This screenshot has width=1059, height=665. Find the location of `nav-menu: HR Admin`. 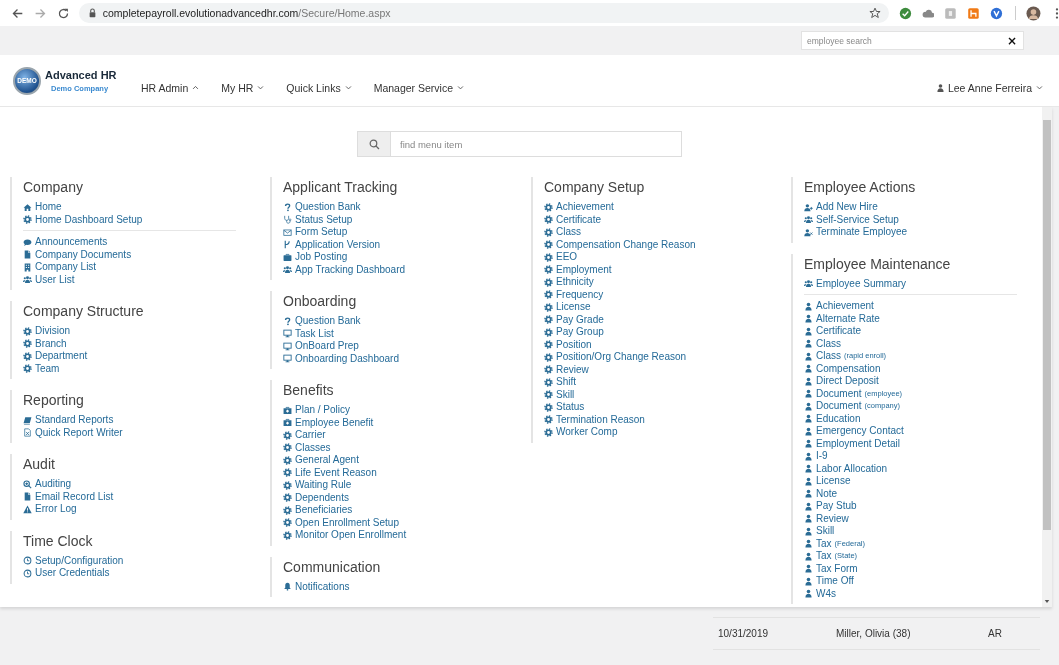

nav-menu: HR Admin is located at coordinates (170, 87).